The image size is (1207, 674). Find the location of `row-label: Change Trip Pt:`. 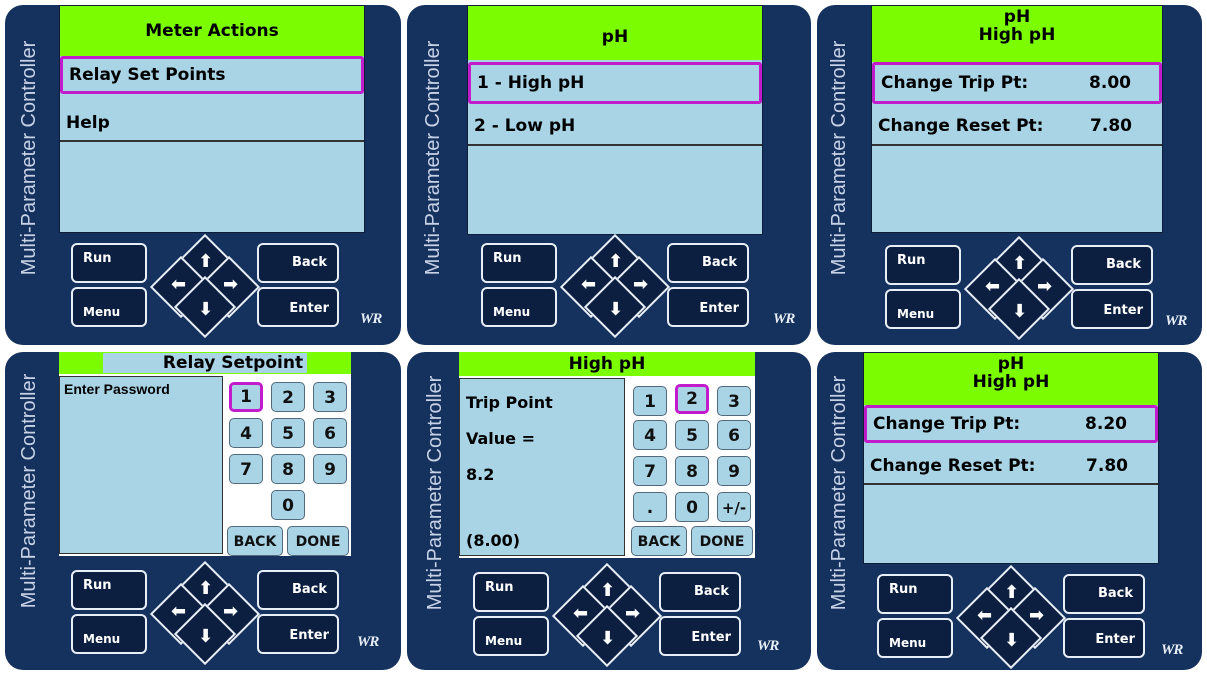

row-label: Change Trip Pt: is located at coordinates (947, 424).